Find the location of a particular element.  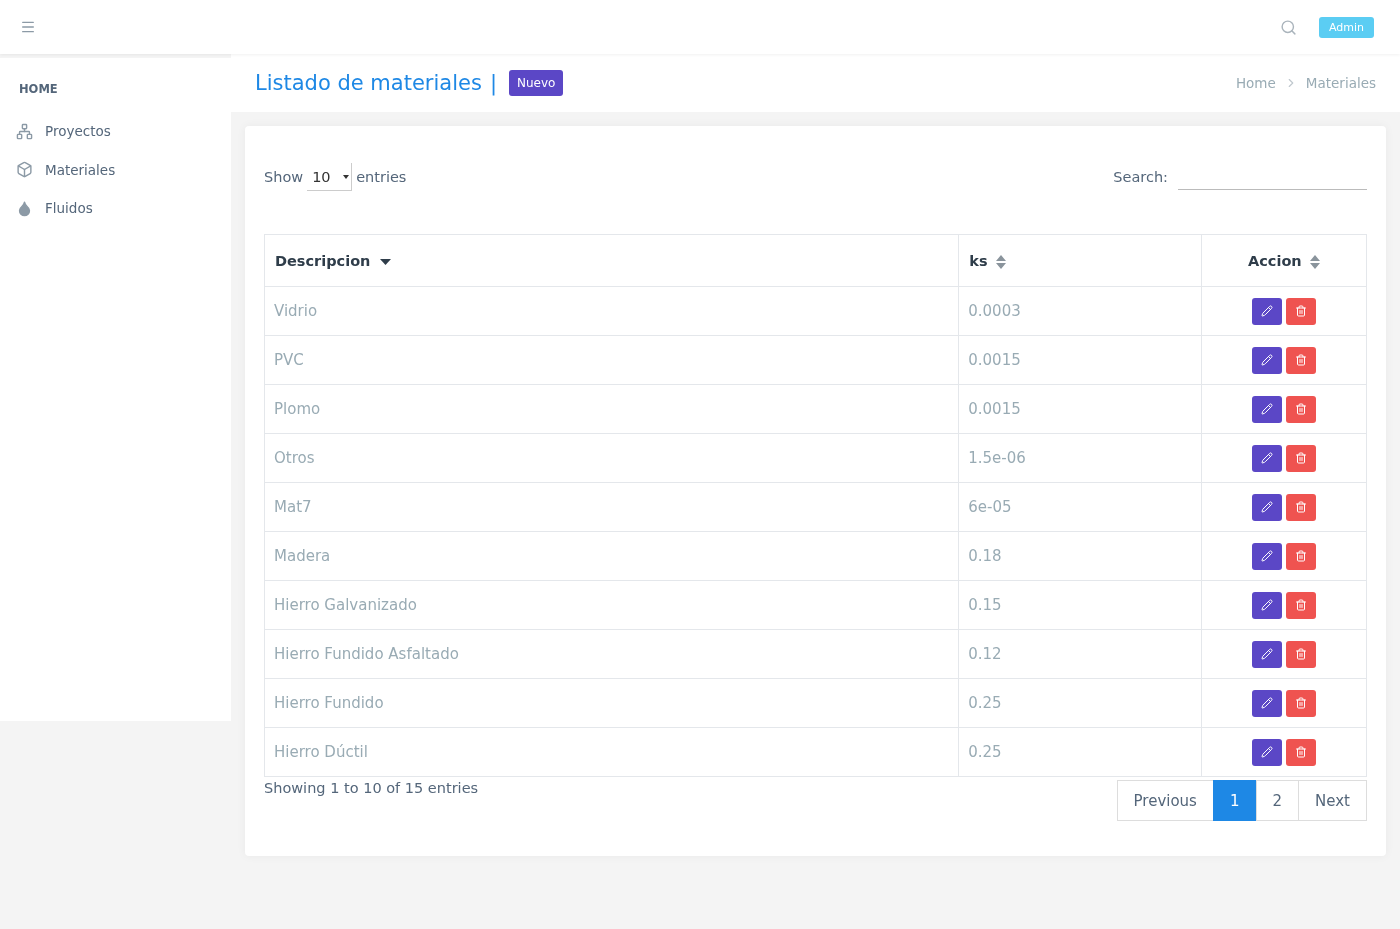

sidebar-heading: HOME is located at coordinates (38, 90).